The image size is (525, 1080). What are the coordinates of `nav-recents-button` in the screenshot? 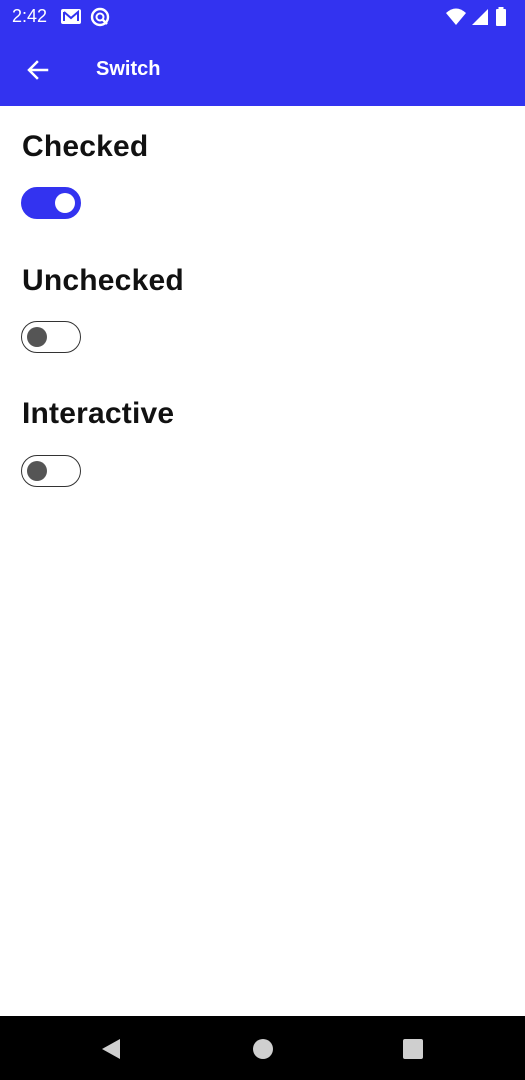 It's located at (413, 1049).